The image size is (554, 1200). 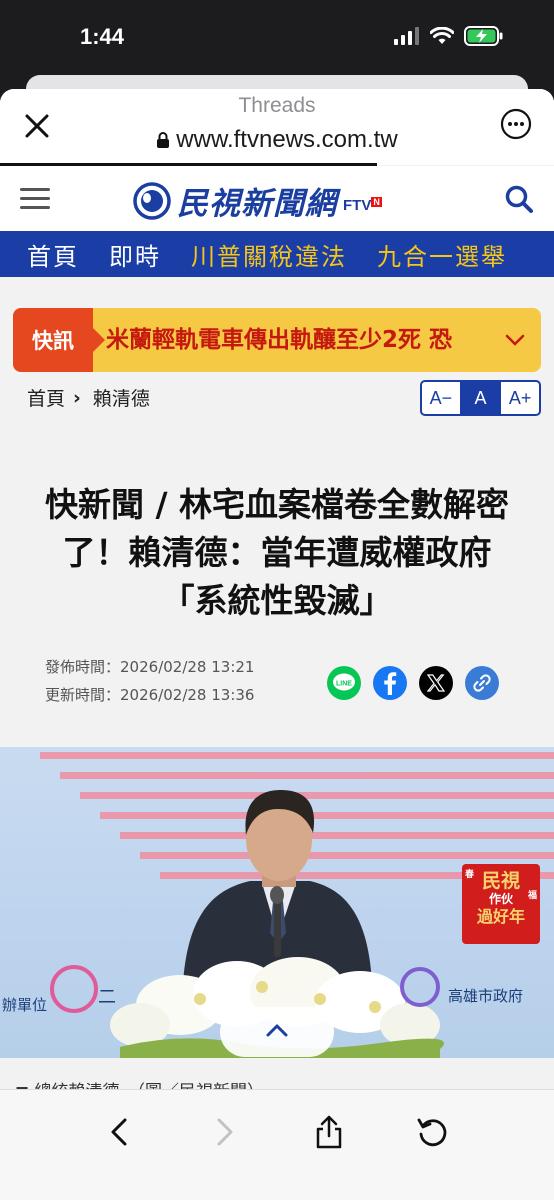 I want to click on nav-item-tariff: 川普關稅違法, so click(x=257, y=254).